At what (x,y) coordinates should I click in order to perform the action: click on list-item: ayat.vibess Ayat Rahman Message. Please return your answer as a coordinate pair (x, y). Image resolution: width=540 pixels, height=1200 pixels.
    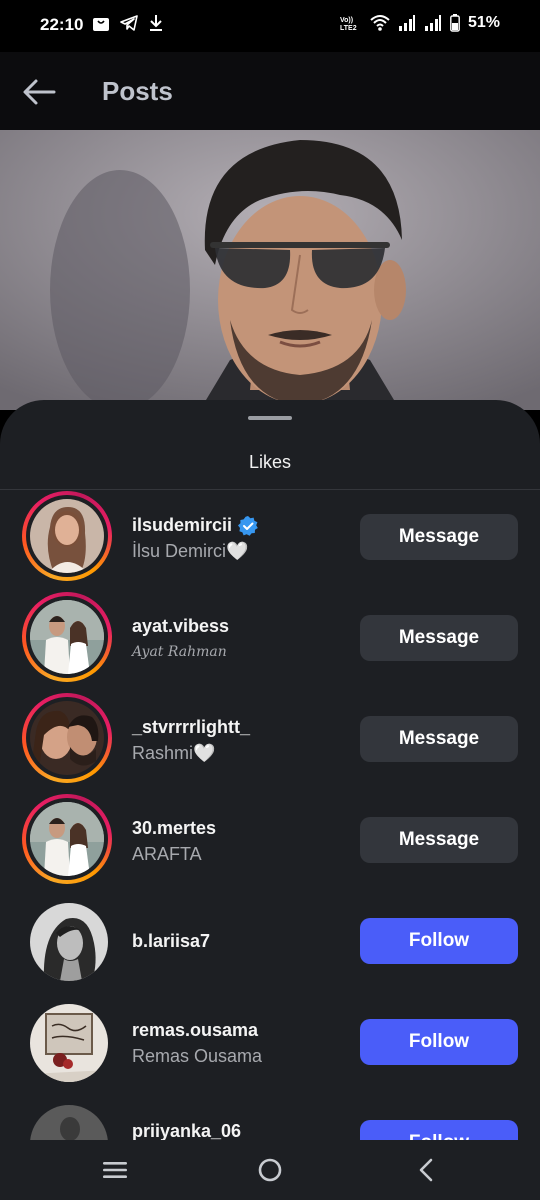
    Looking at the image, I should click on (270, 642).